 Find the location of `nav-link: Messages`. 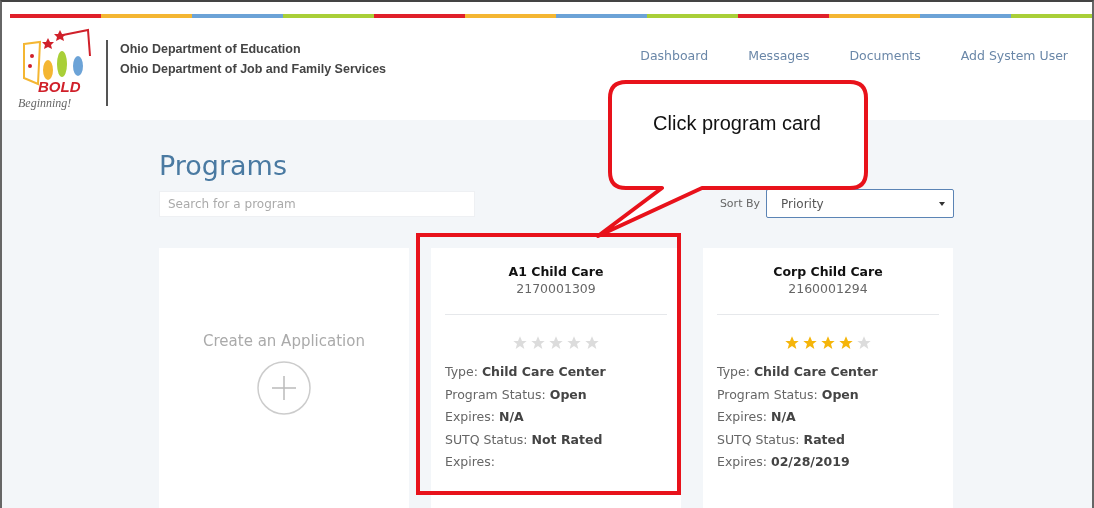

nav-link: Messages is located at coordinates (779, 55).